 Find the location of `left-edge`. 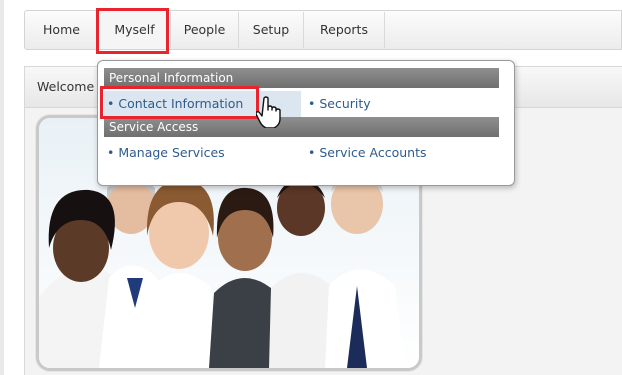

left-edge is located at coordinates (2, 187).